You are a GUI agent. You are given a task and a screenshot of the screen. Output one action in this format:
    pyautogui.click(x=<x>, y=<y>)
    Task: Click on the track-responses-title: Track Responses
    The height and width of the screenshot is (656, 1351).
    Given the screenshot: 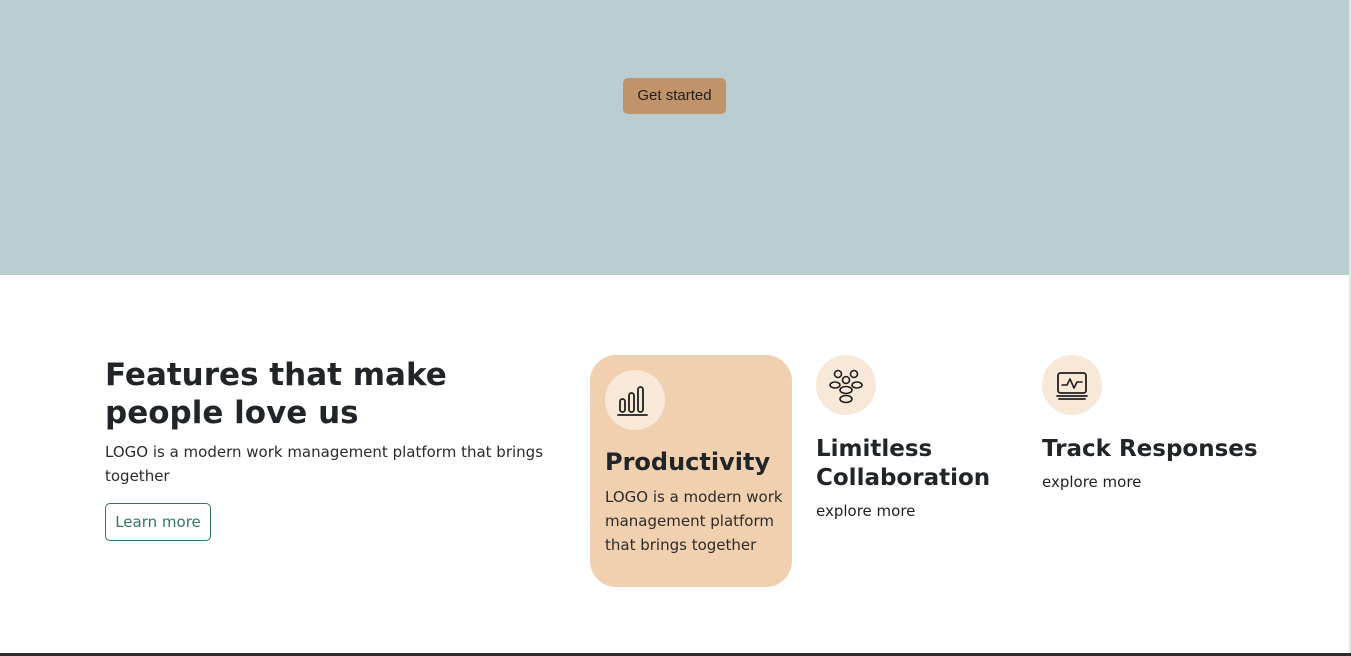 What is the action you would take?
    pyautogui.click(x=1150, y=449)
    